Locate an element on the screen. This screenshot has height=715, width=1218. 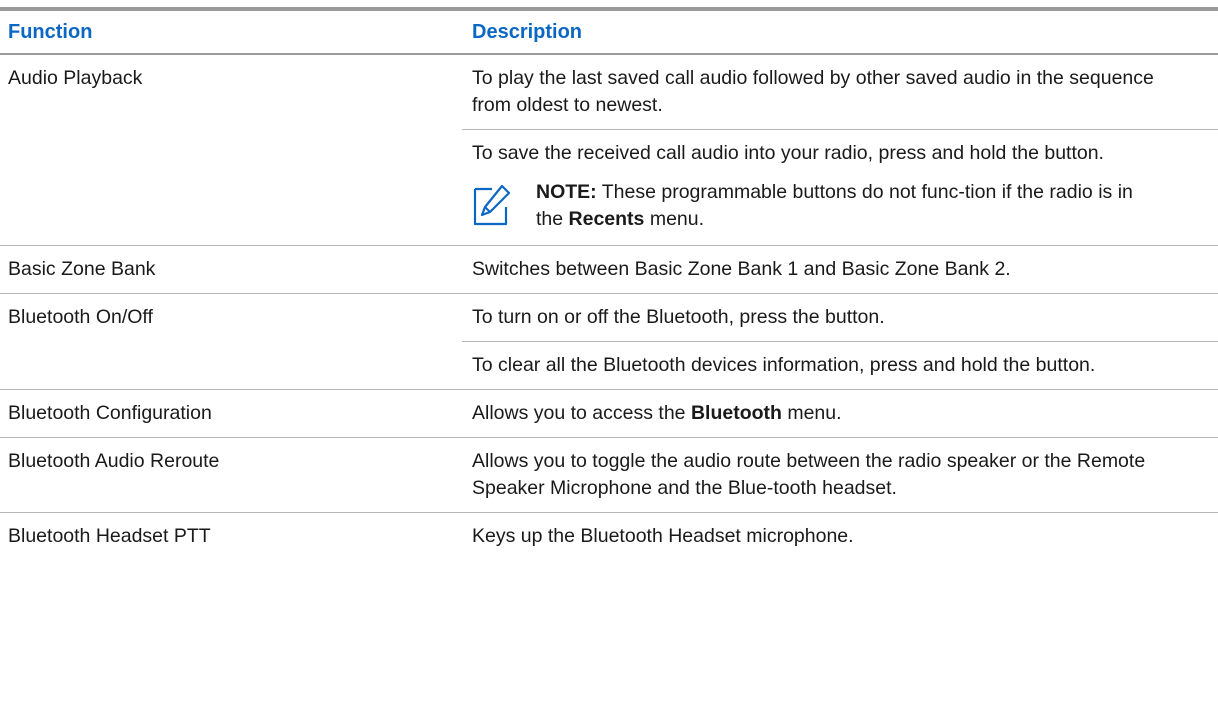
note-emphasis: Recents is located at coordinates (606, 219).